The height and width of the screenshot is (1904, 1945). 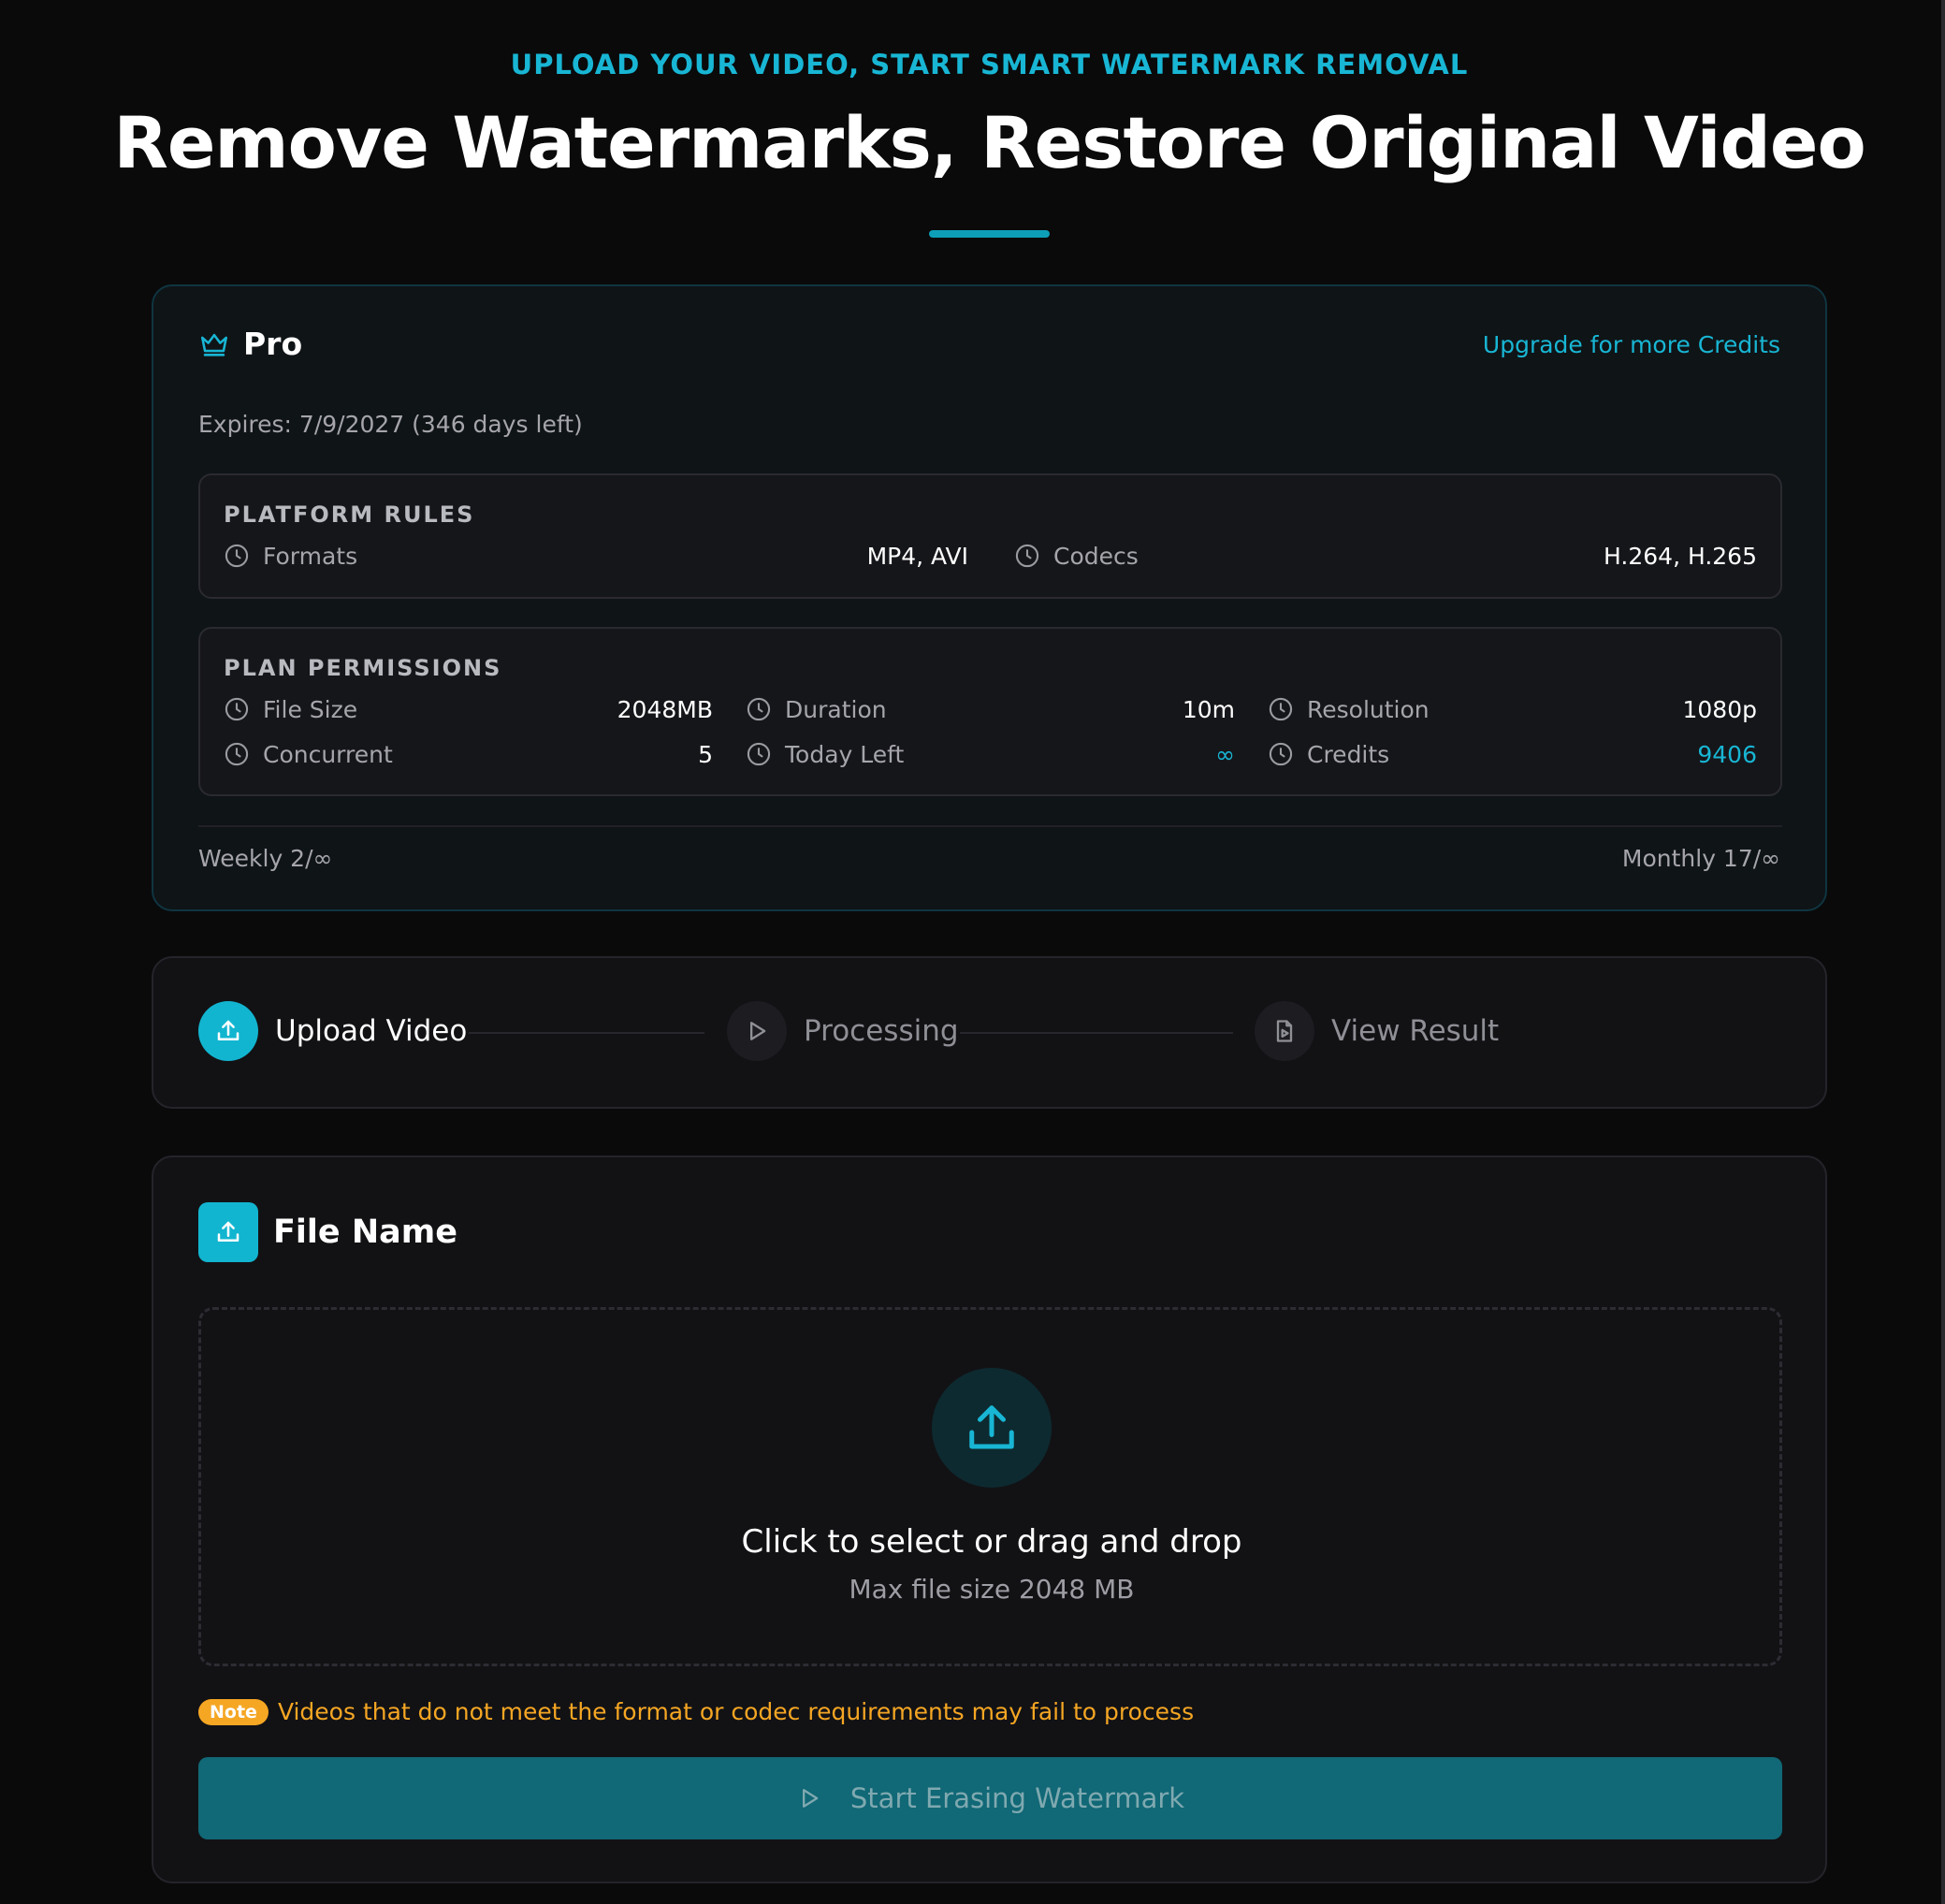 What do you see at coordinates (349, 514) in the screenshot?
I see `platform-rules-title: PLATFORM RULES` at bounding box center [349, 514].